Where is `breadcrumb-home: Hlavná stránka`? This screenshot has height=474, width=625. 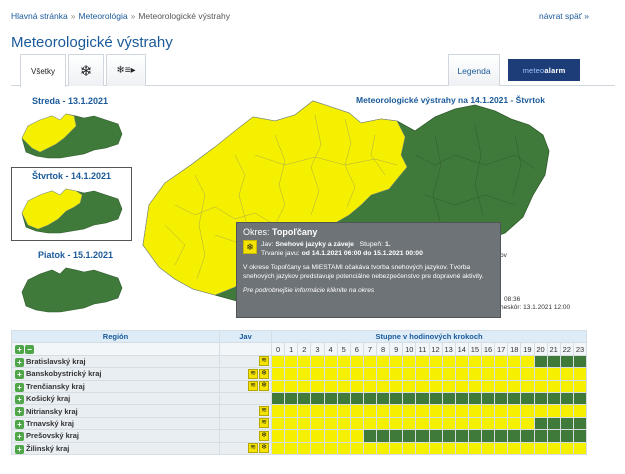 breadcrumb-home: Hlavná stránka is located at coordinates (39, 16).